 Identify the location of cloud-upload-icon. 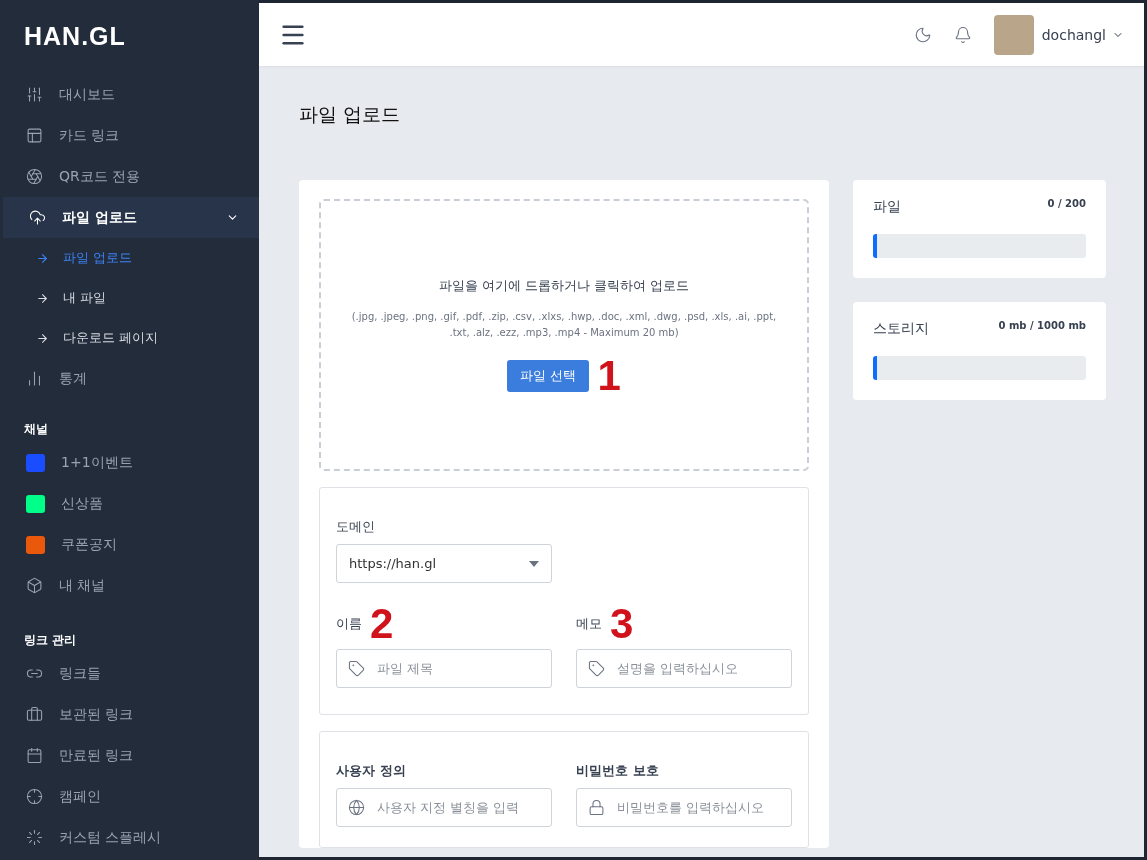
(37, 217).